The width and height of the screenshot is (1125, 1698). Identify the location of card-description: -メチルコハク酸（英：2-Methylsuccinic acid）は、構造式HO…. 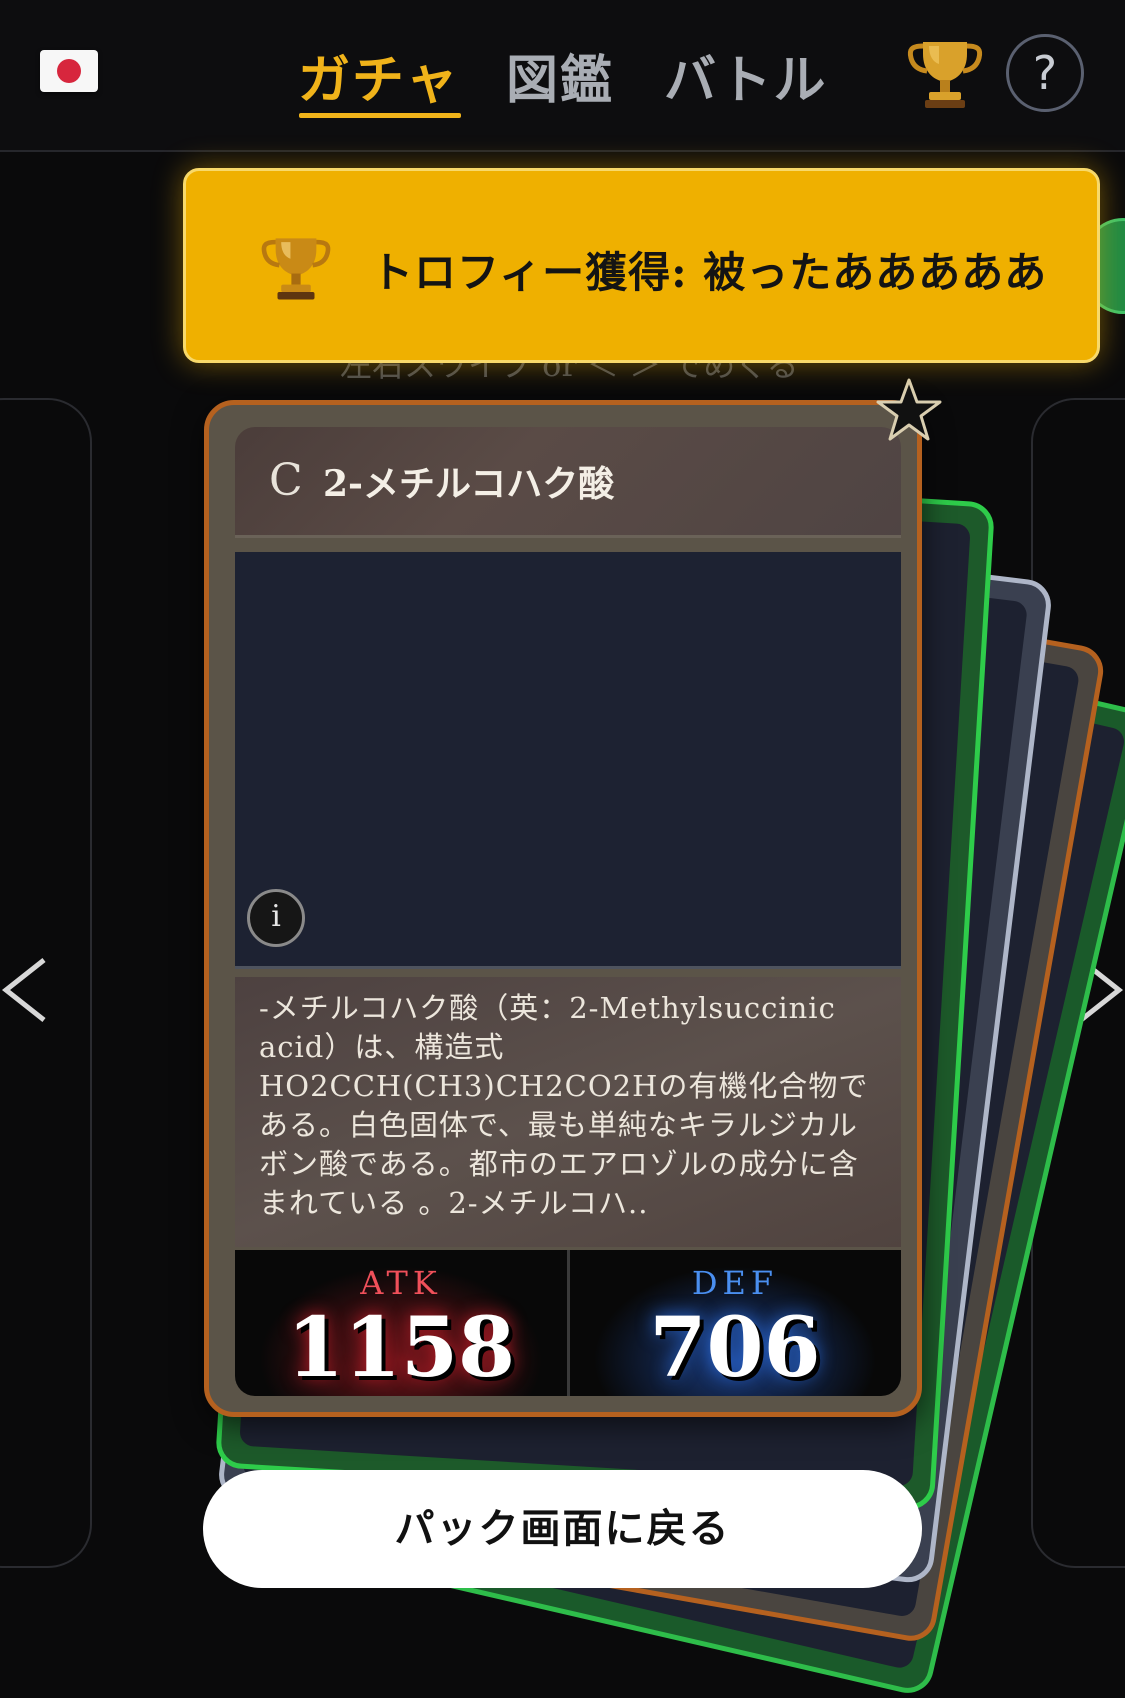
(568, 1112).